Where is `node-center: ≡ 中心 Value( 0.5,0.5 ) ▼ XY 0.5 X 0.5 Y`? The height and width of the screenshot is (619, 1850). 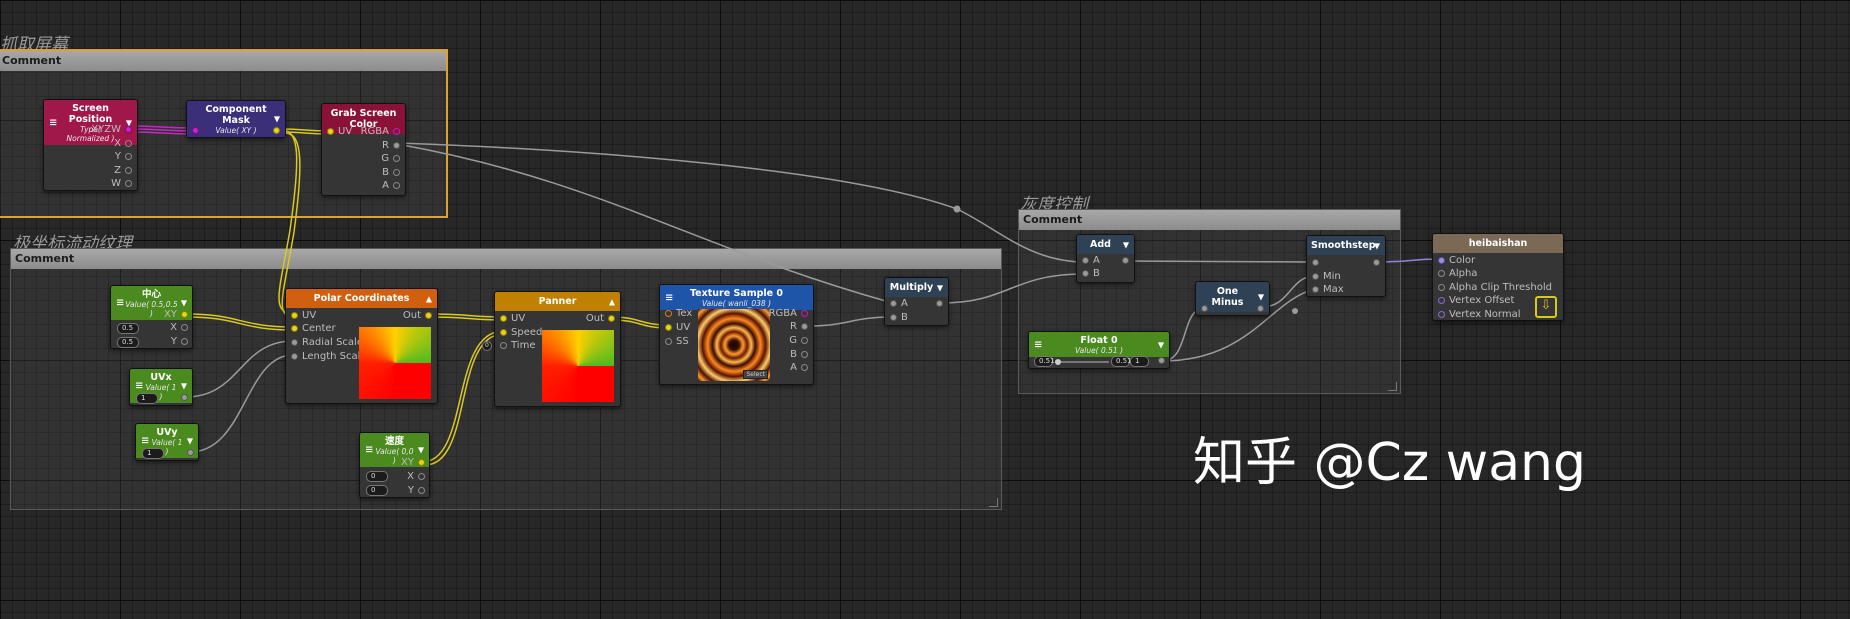 node-center: ≡ 中心 Value( 0.5,0.5 ) ▼ XY 0.5 X 0.5 Y is located at coordinates (151, 317).